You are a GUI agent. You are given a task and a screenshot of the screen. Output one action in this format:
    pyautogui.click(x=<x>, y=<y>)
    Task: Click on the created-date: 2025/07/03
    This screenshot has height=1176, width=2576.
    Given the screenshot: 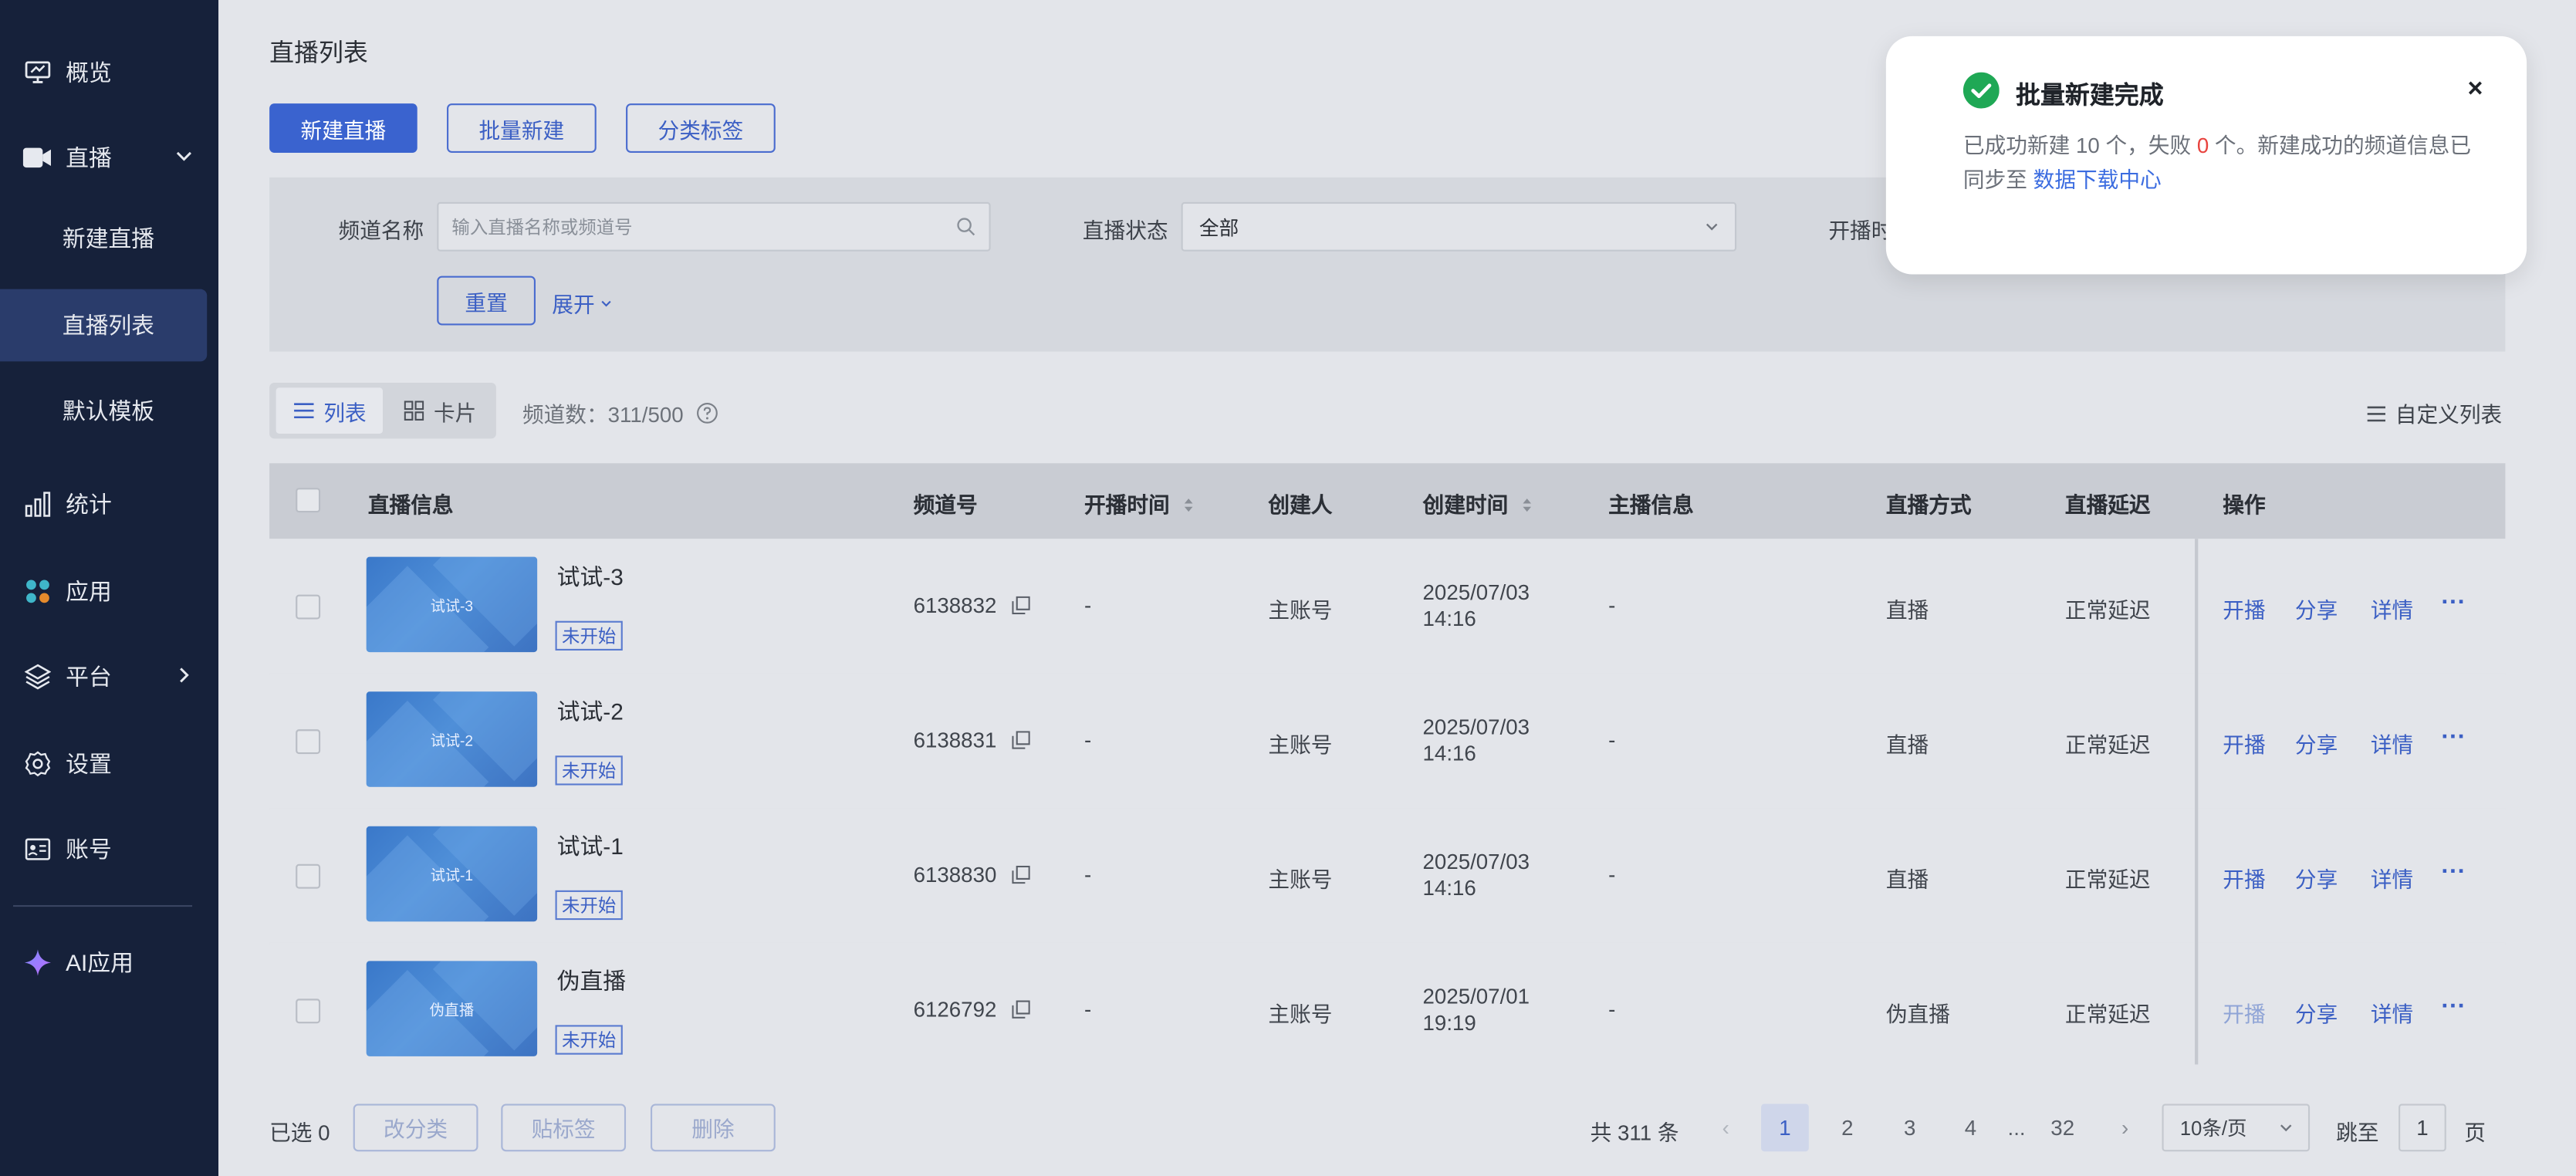 What is the action you would take?
    pyautogui.click(x=1476, y=592)
    